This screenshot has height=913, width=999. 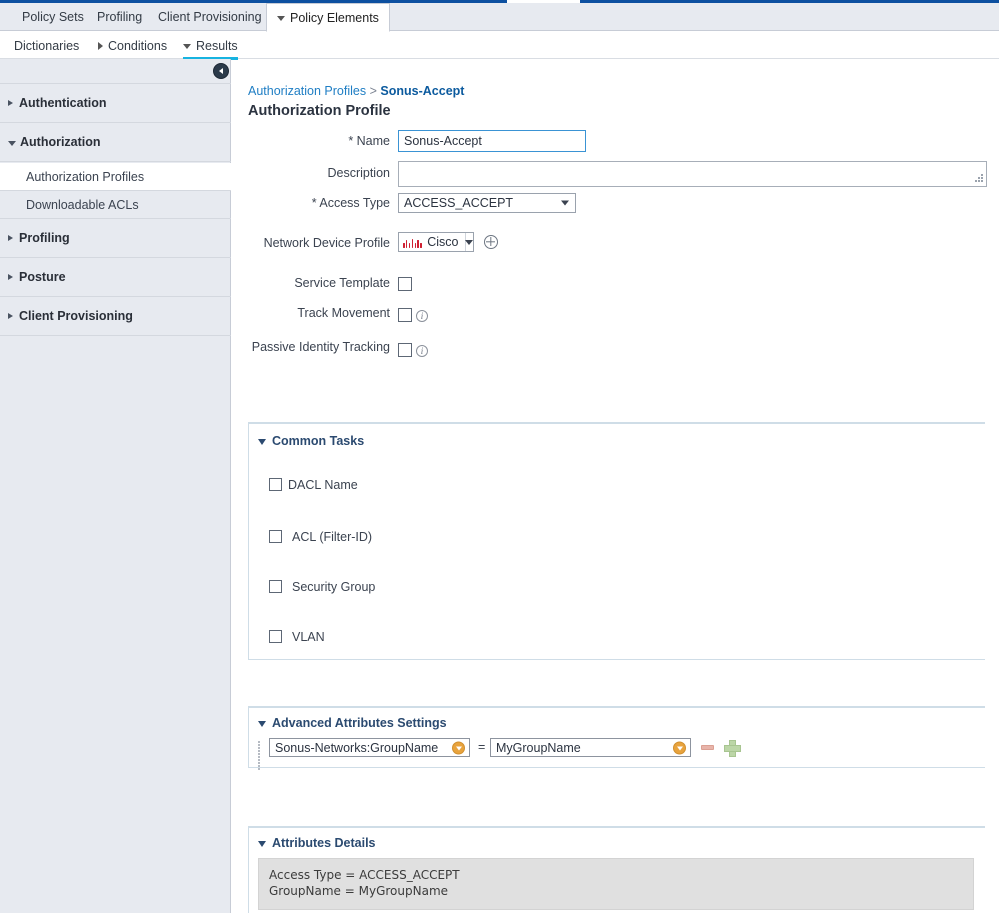 What do you see at coordinates (334, 587) in the screenshot?
I see `security-group-label: Security Group` at bounding box center [334, 587].